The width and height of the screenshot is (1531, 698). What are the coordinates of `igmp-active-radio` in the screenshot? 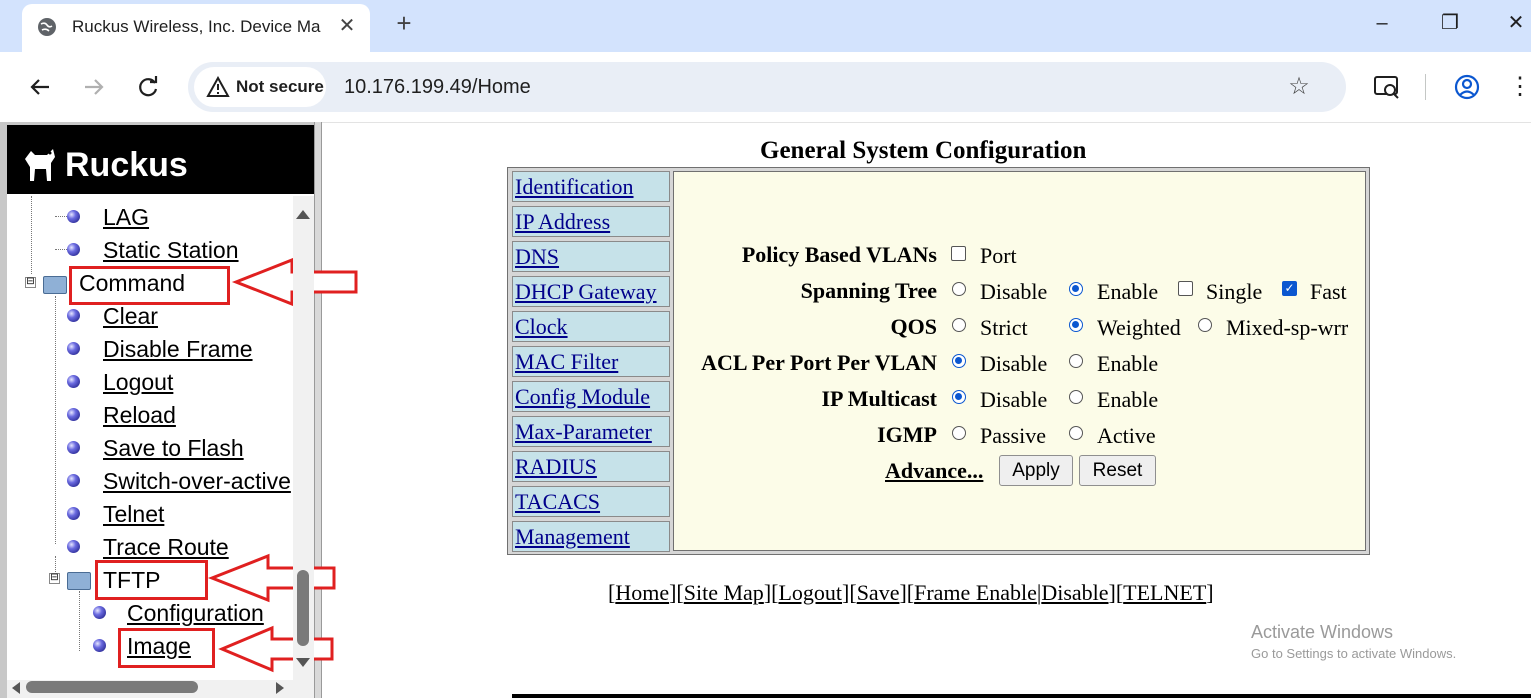 It's located at (1076, 433).